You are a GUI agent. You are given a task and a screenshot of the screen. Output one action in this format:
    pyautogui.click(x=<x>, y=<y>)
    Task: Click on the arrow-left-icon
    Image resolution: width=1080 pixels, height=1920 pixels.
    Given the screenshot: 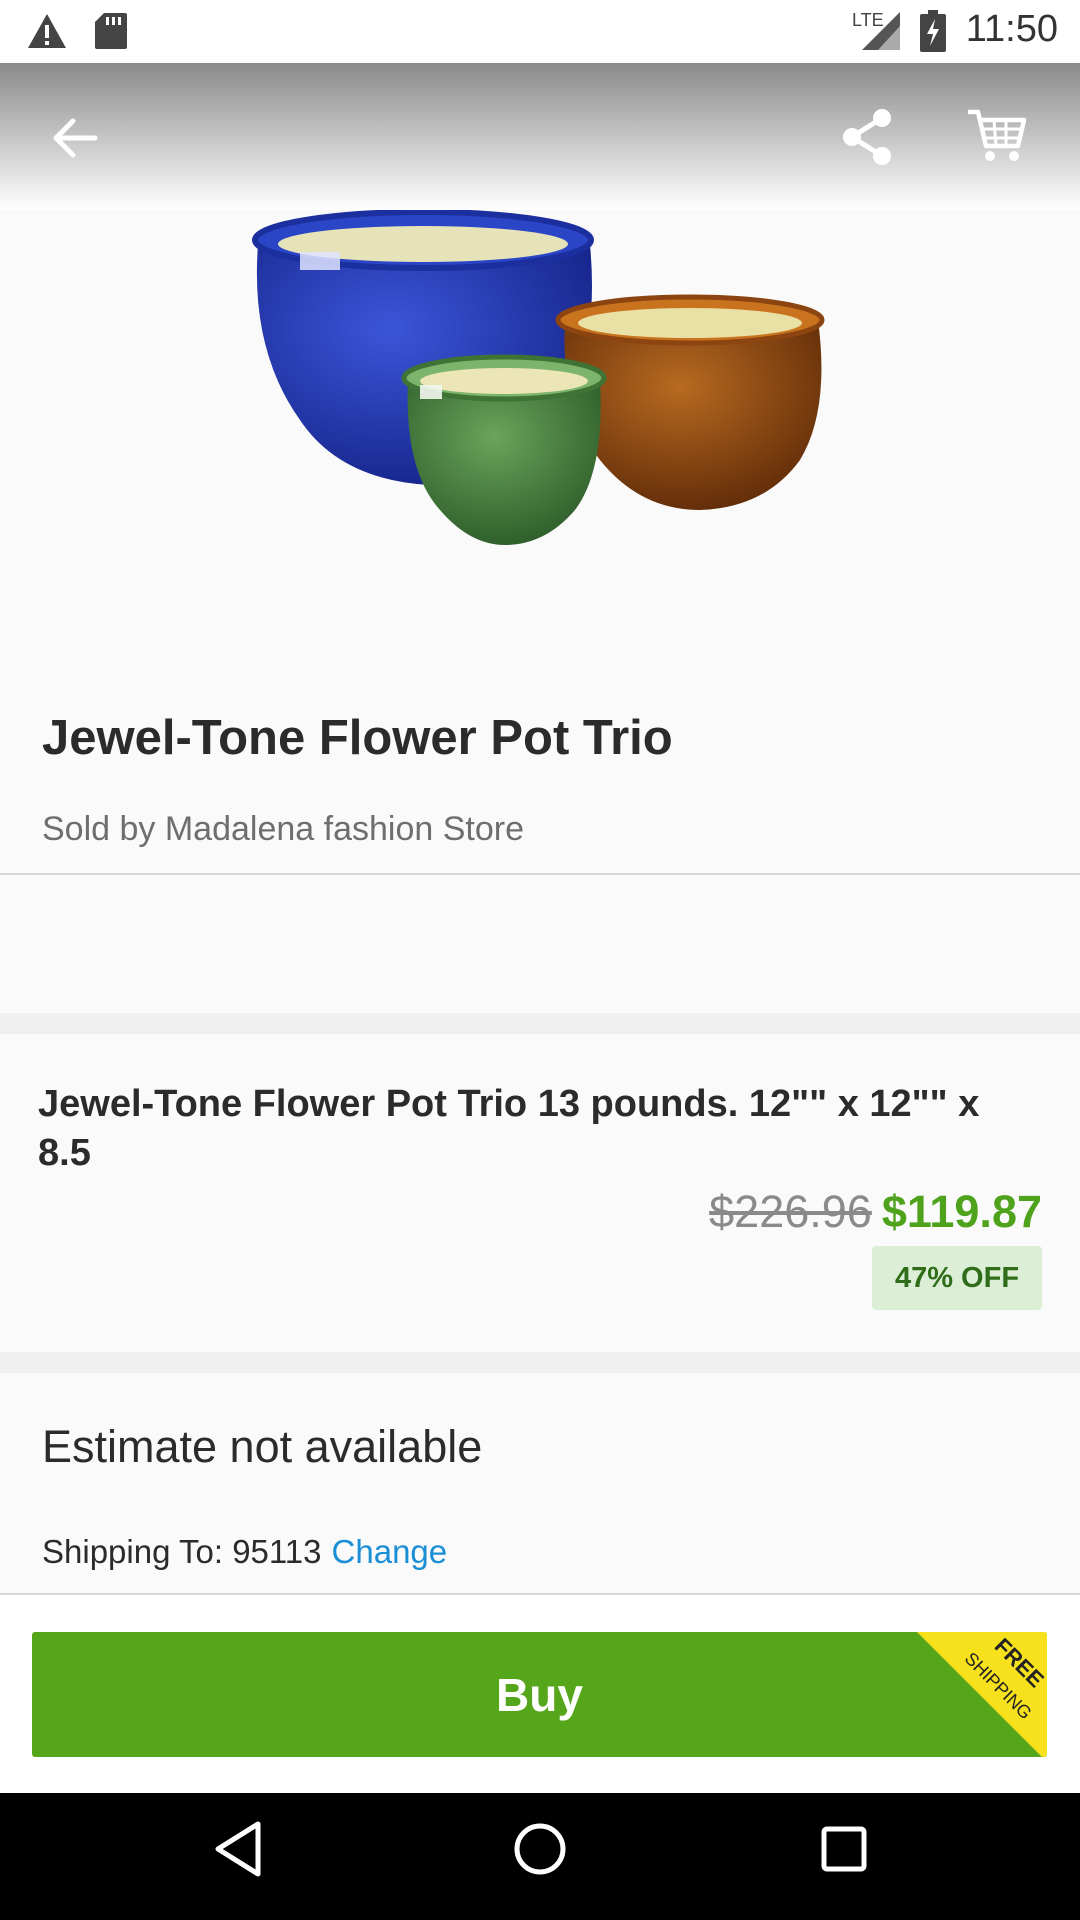 What is the action you would take?
    pyautogui.click(x=75, y=138)
    